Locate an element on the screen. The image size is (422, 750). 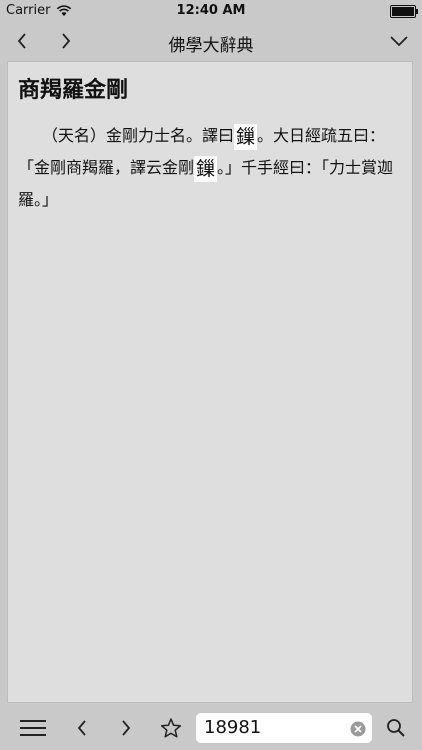
next-entry-button is located at coordinates (126, 728).